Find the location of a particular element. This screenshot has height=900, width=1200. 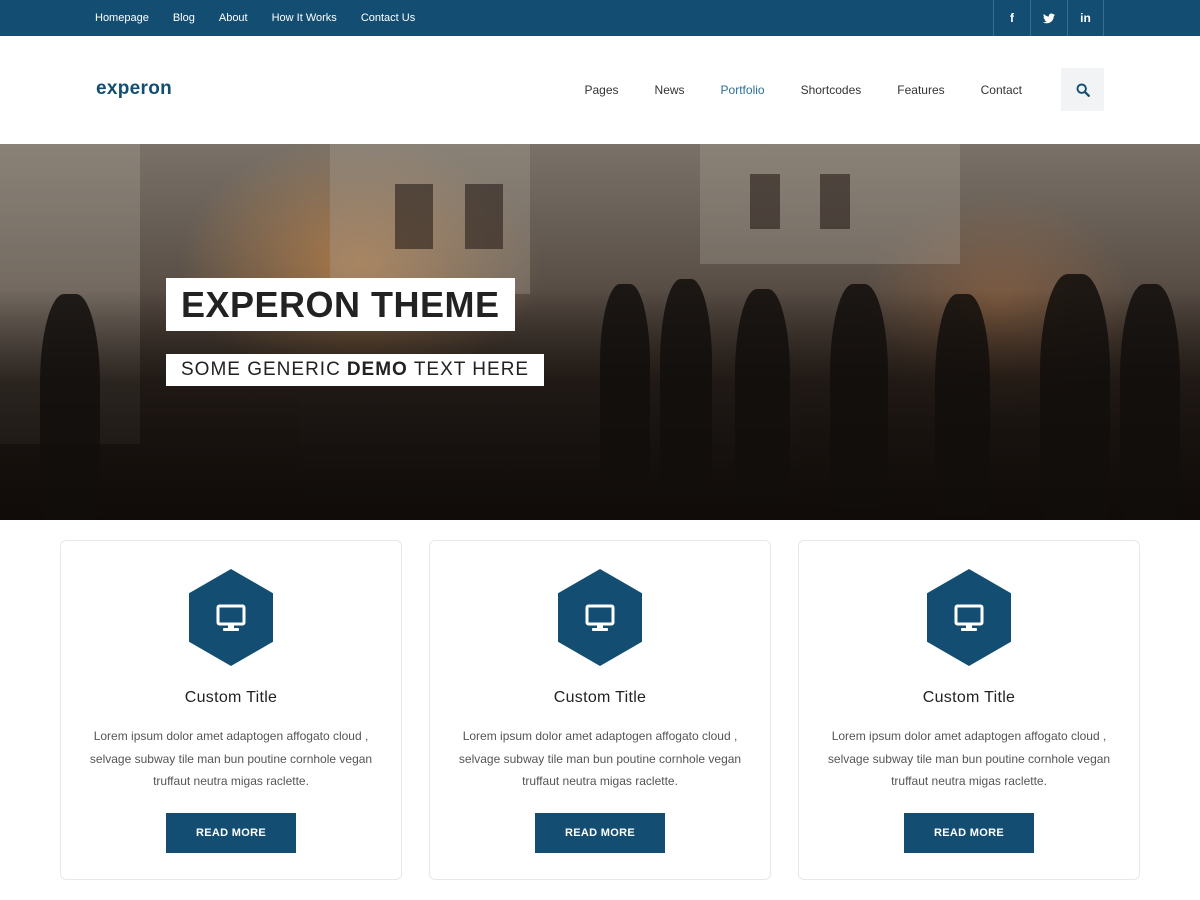

nav-portfolio: Portfolio is located at coordinates (743, 90).